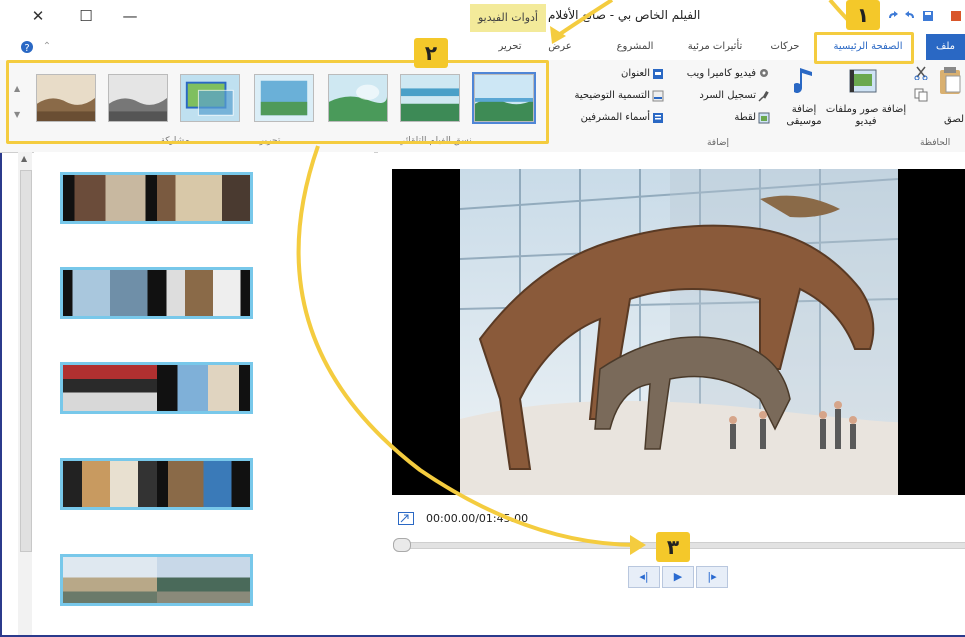 The image size is (965, 637). Describe the element at coordinates (863, 15) in the screenshot. I see `step-badge-1: ١` at that location.